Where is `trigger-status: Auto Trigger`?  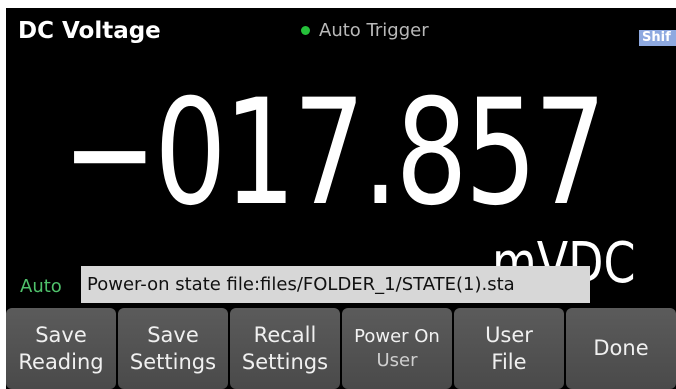
trigger-status: Auto Trigger is located at coordinates (365, 30).